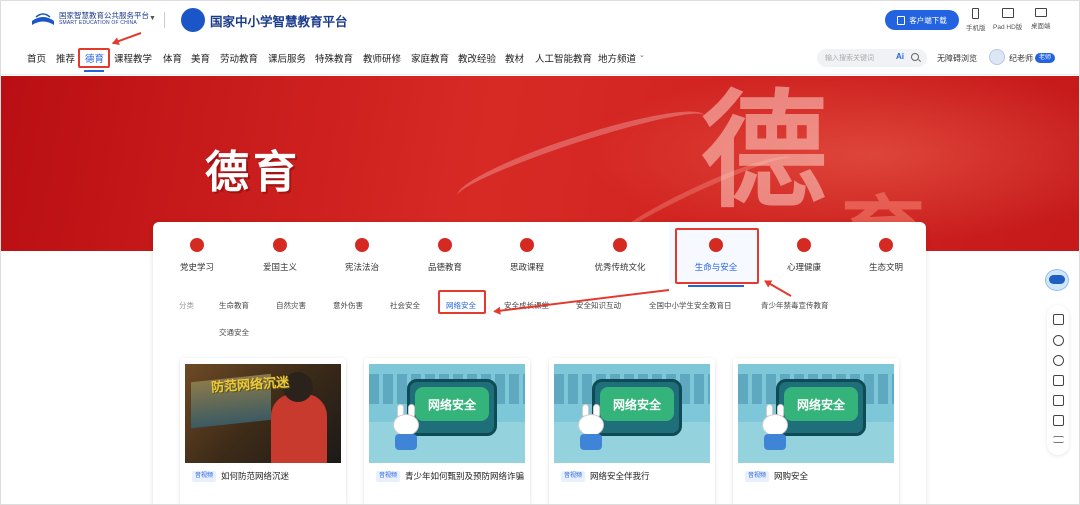  I want to click on search-box: 输入搜索关键词 Ai, so click(872, 58).